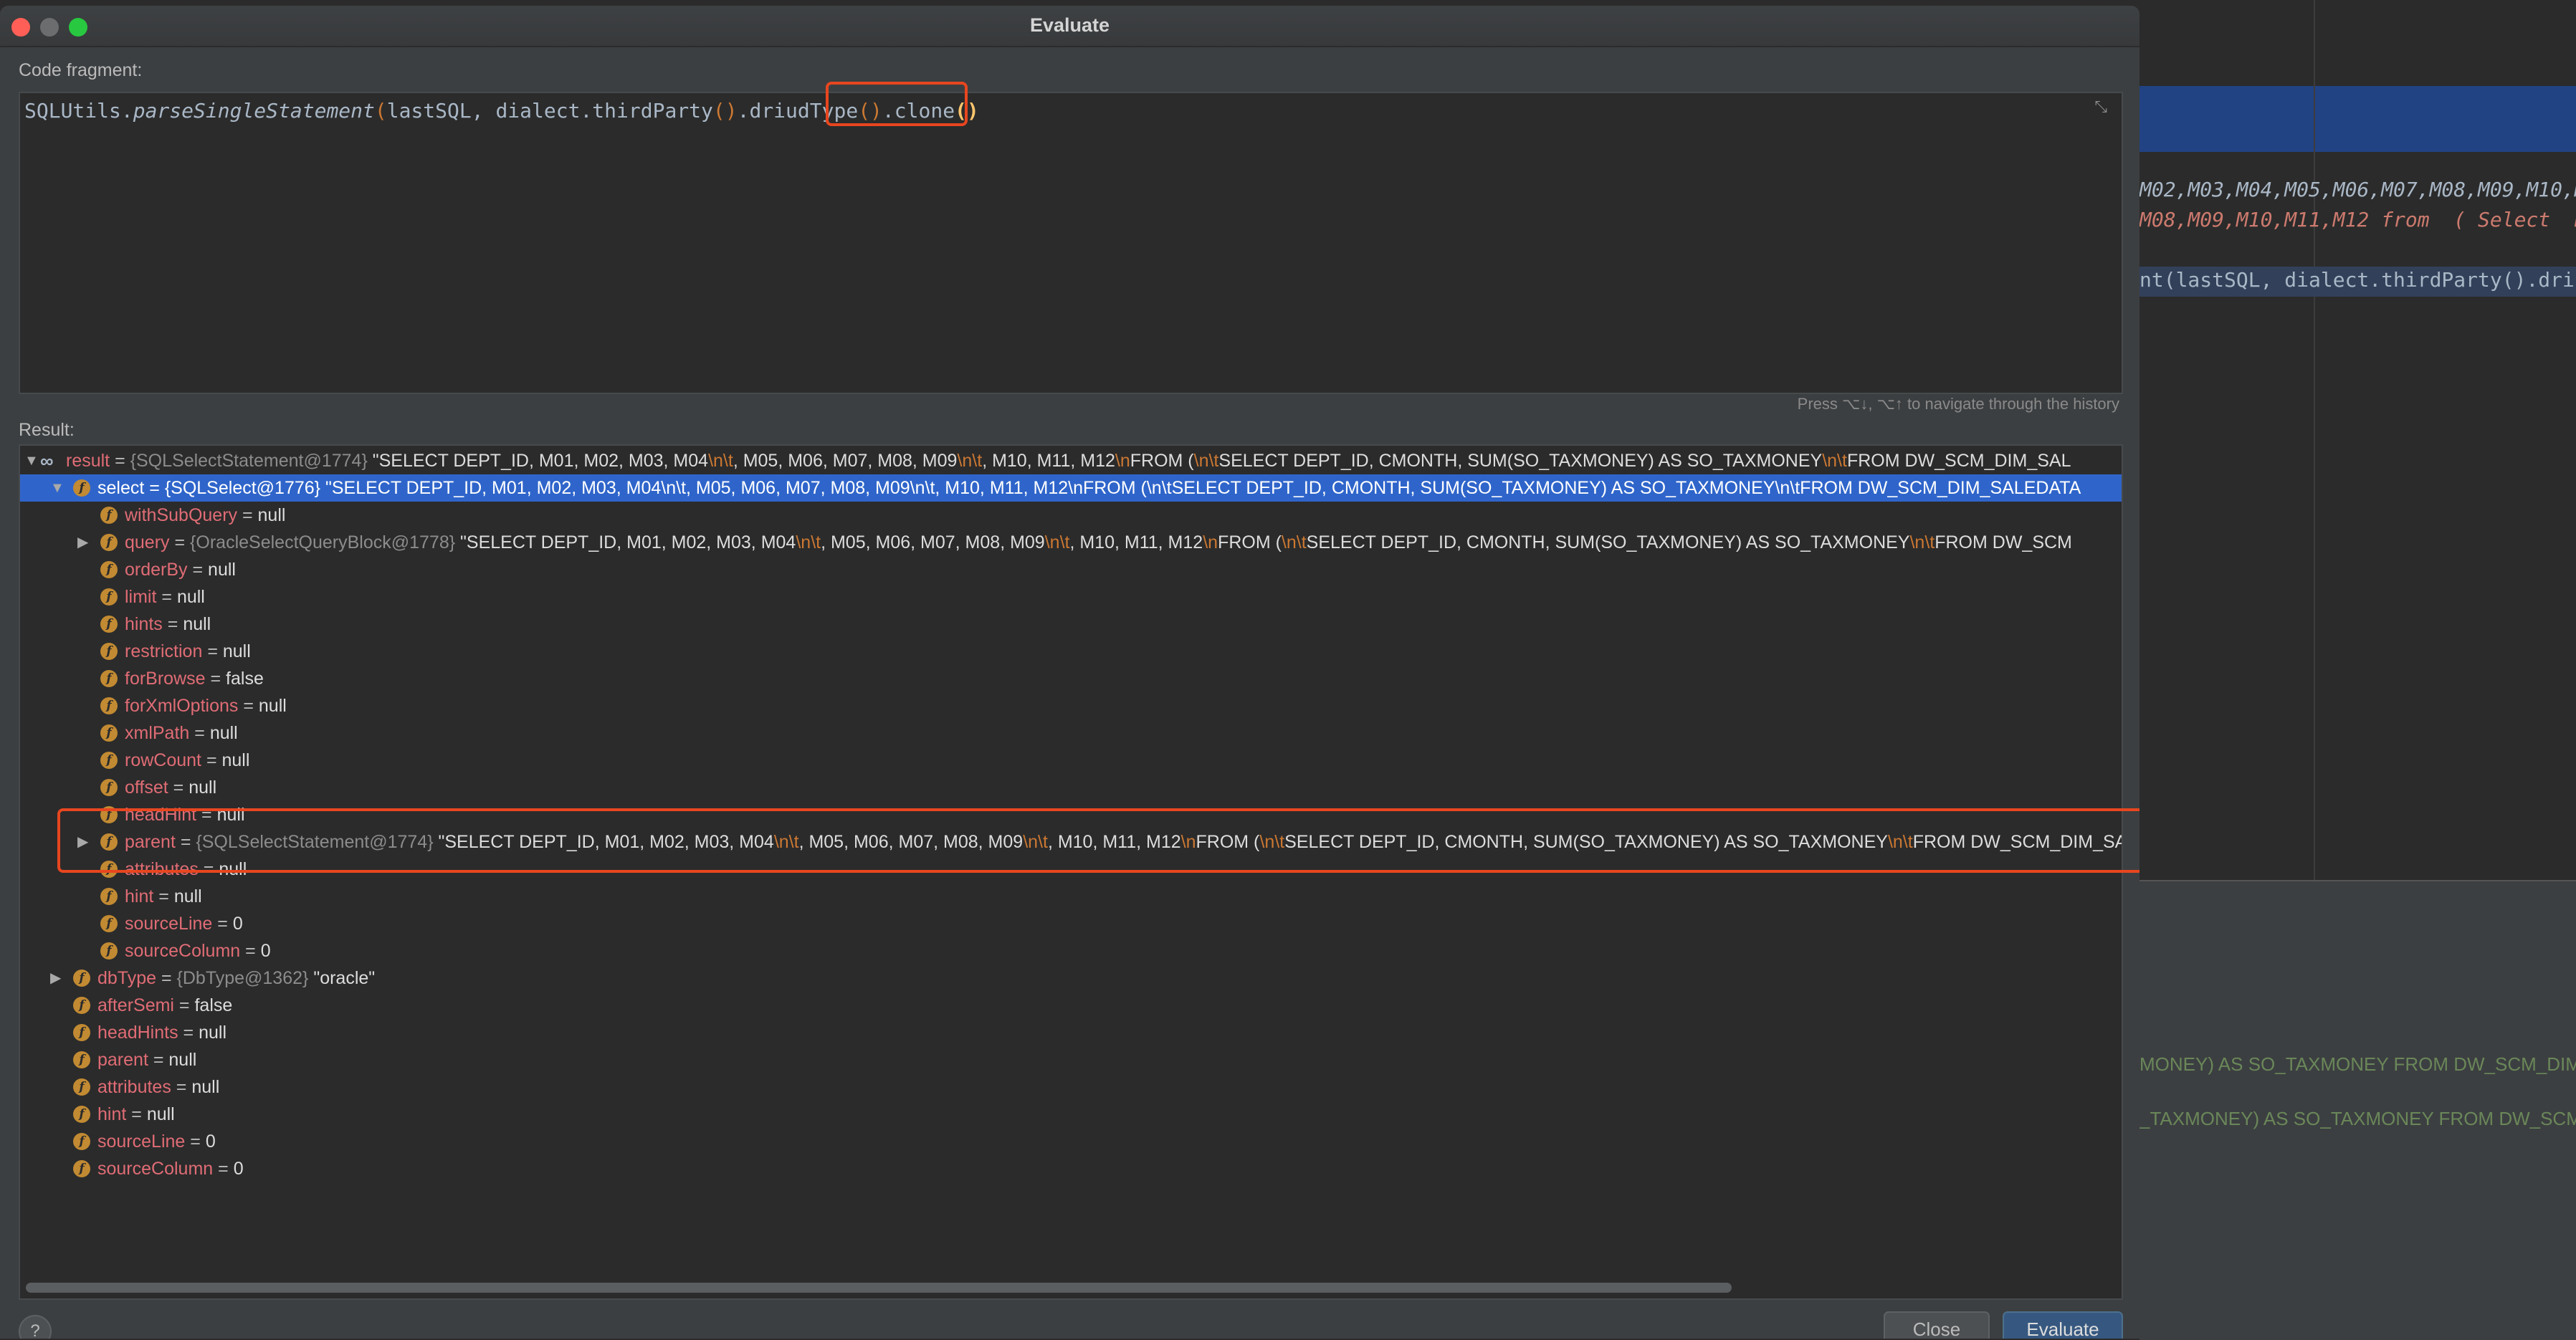  I want to click on tree-row-text: sourceLine = 0, so click(184, 924).